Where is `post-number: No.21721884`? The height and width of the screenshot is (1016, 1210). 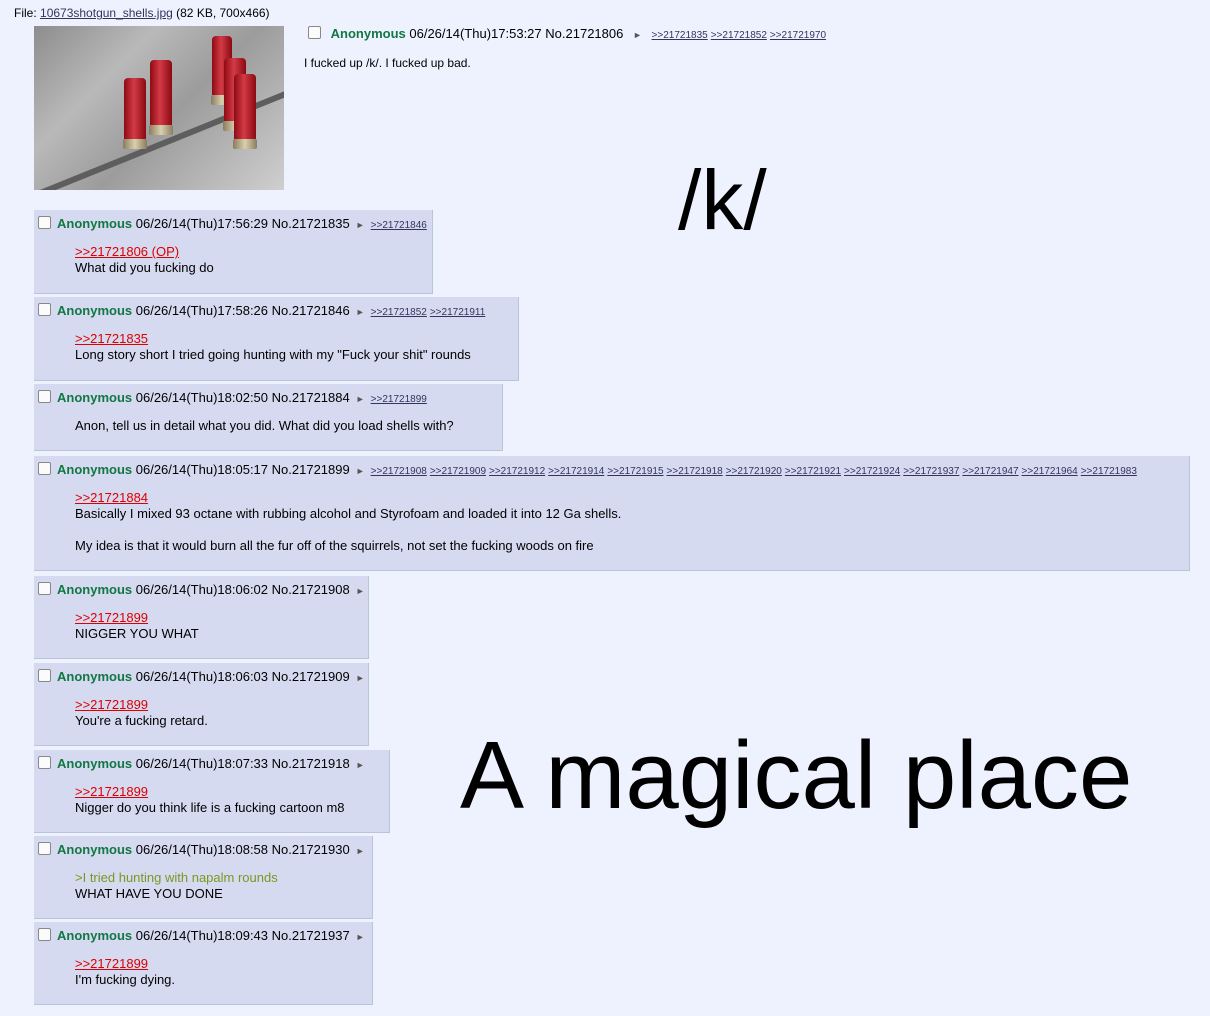
post-number: No.21721884 is located at coordinates (311, 397).